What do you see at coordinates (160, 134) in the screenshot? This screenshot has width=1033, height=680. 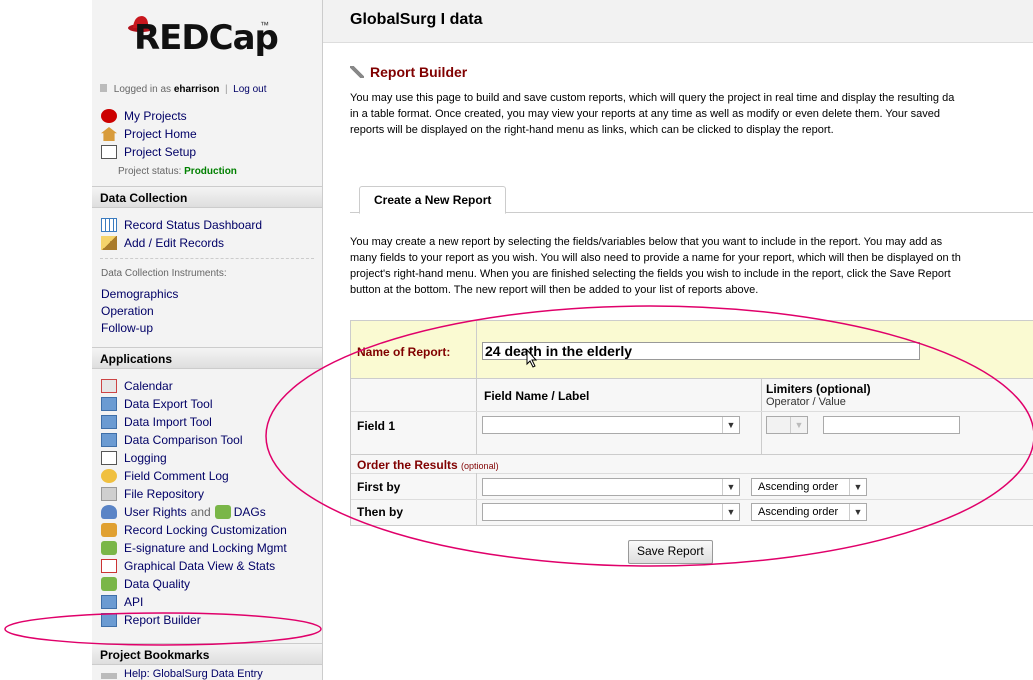 I see `sidebar-item-label: Project Home` at bounding box center [160, 134].